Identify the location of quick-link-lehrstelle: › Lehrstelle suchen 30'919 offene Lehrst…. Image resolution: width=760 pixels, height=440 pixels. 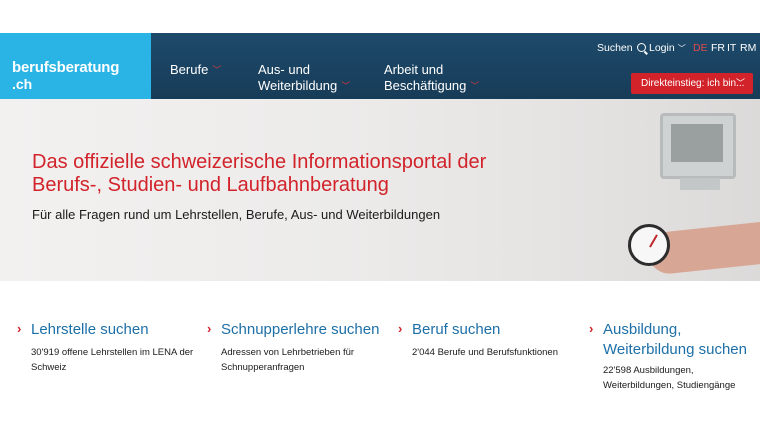
(106, 347).